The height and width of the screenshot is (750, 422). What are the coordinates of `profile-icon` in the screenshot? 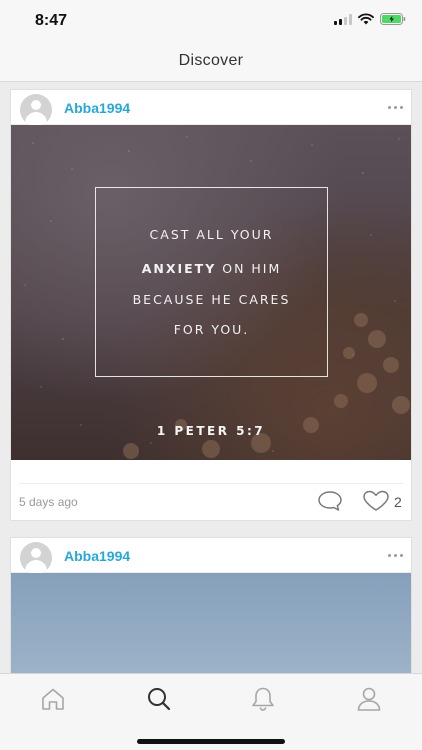 It's located at (369, 699).